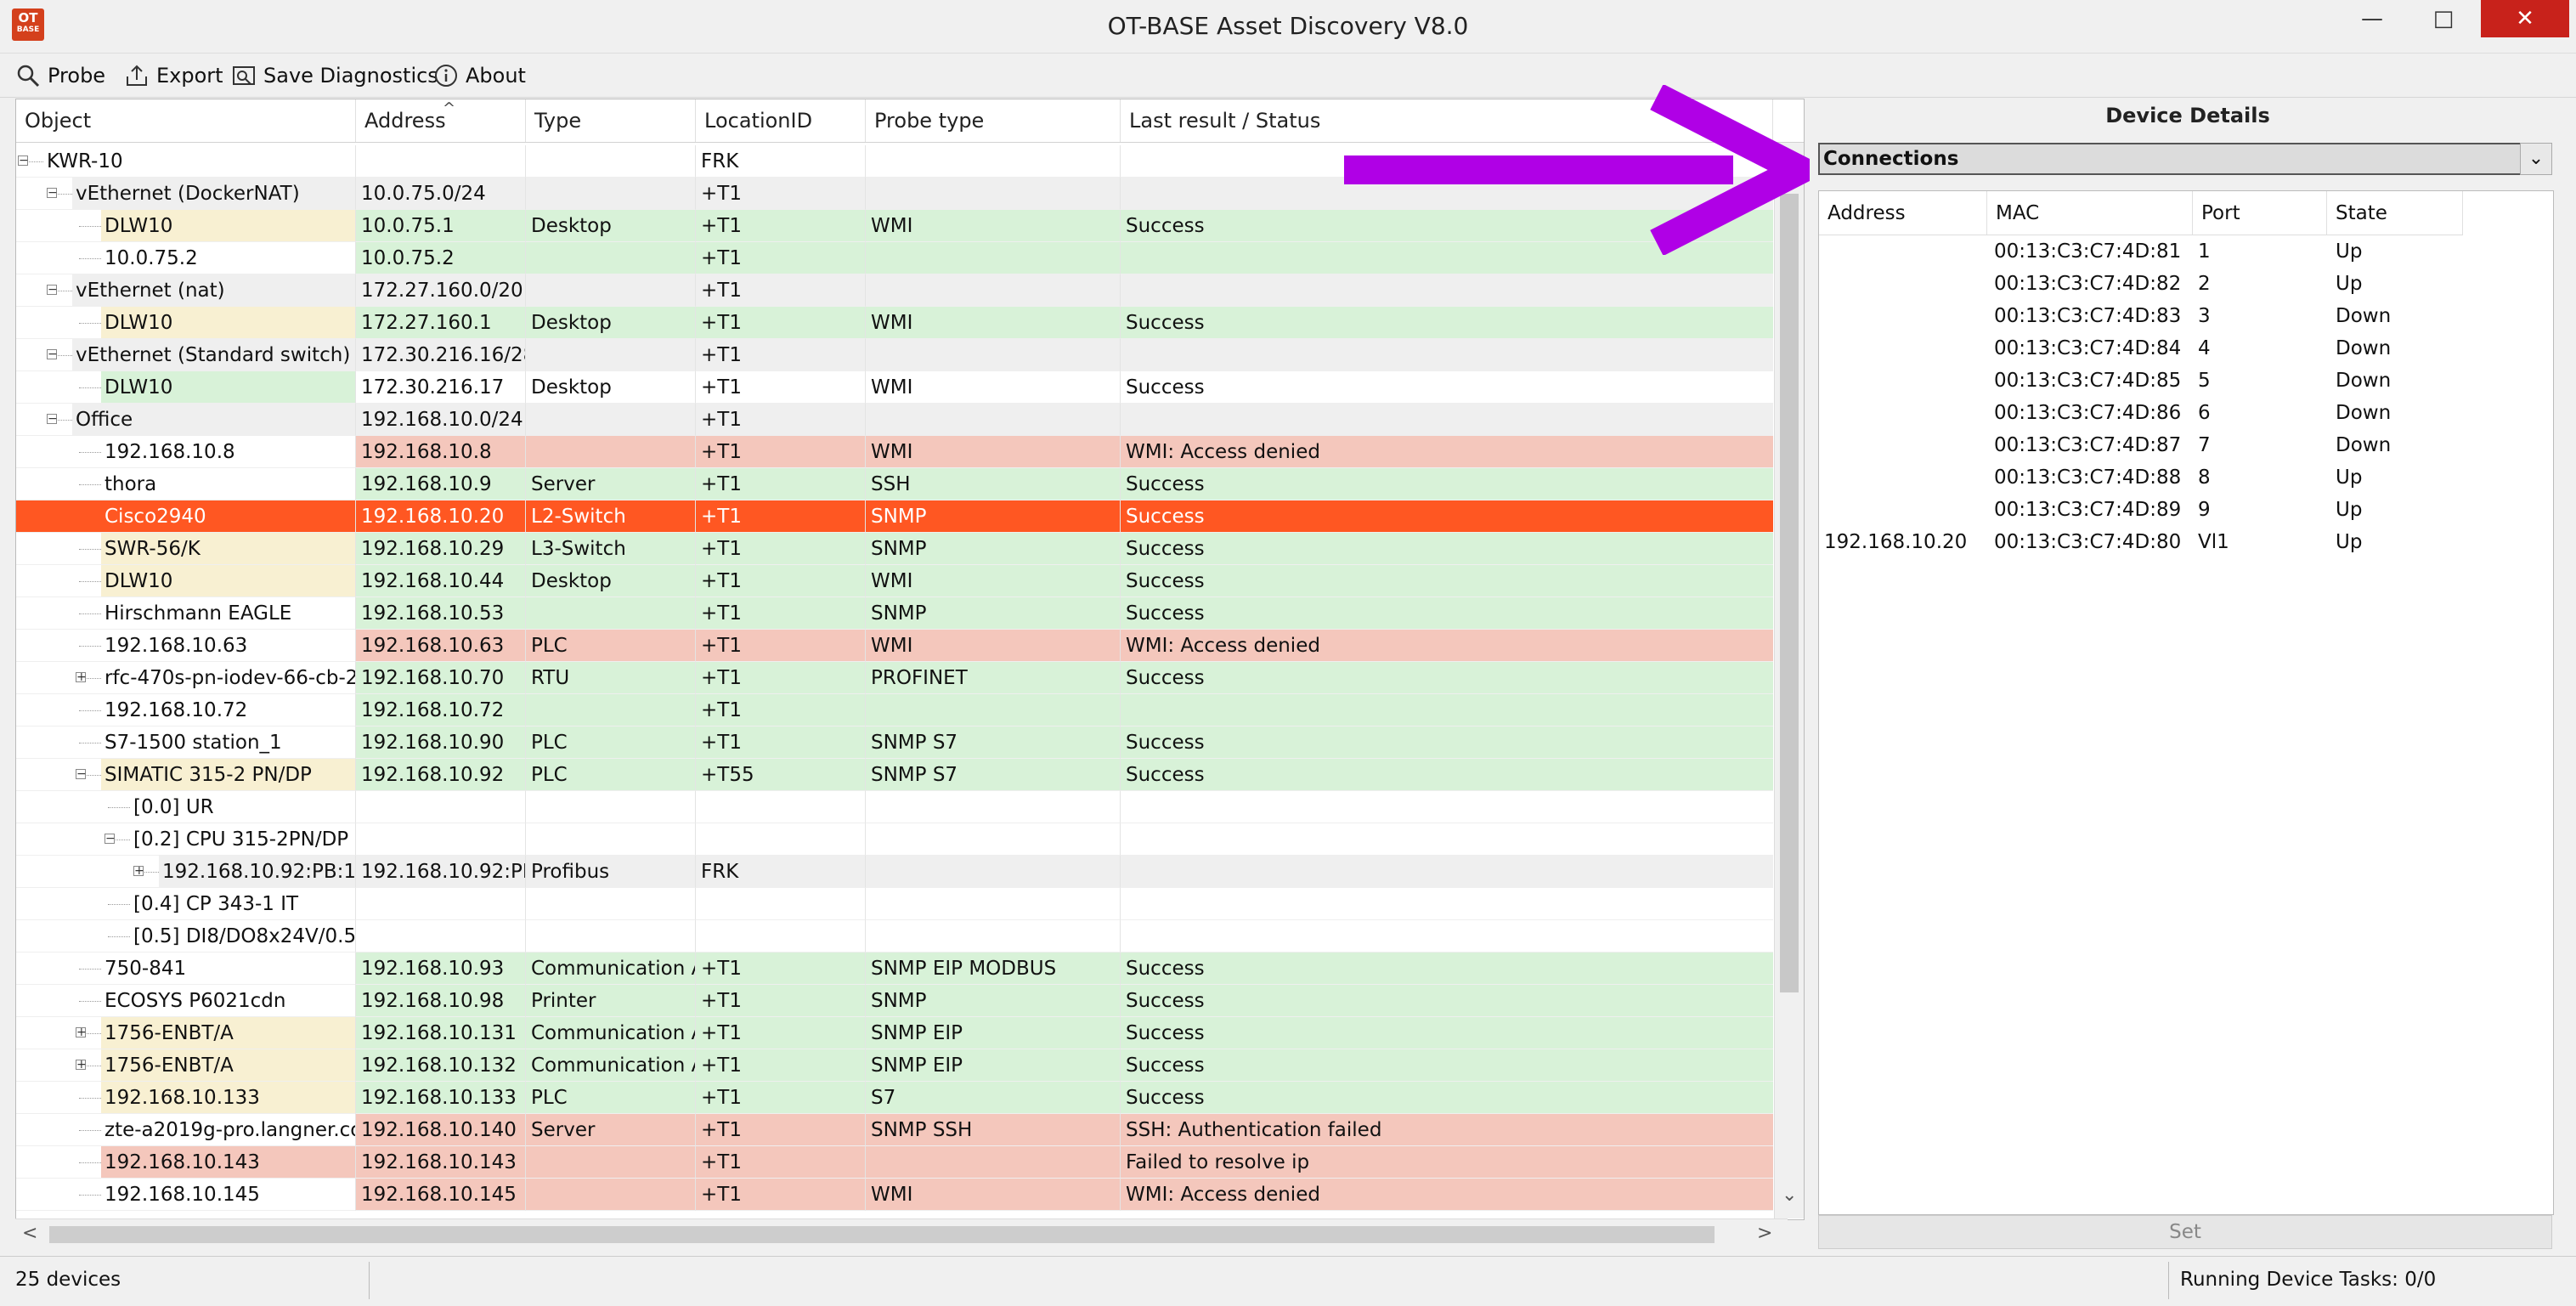  What do you see at coordinates (186, 549) in the screenshot?
I see `object-cell: SWR-56/K` at bounding box center [186, 549].